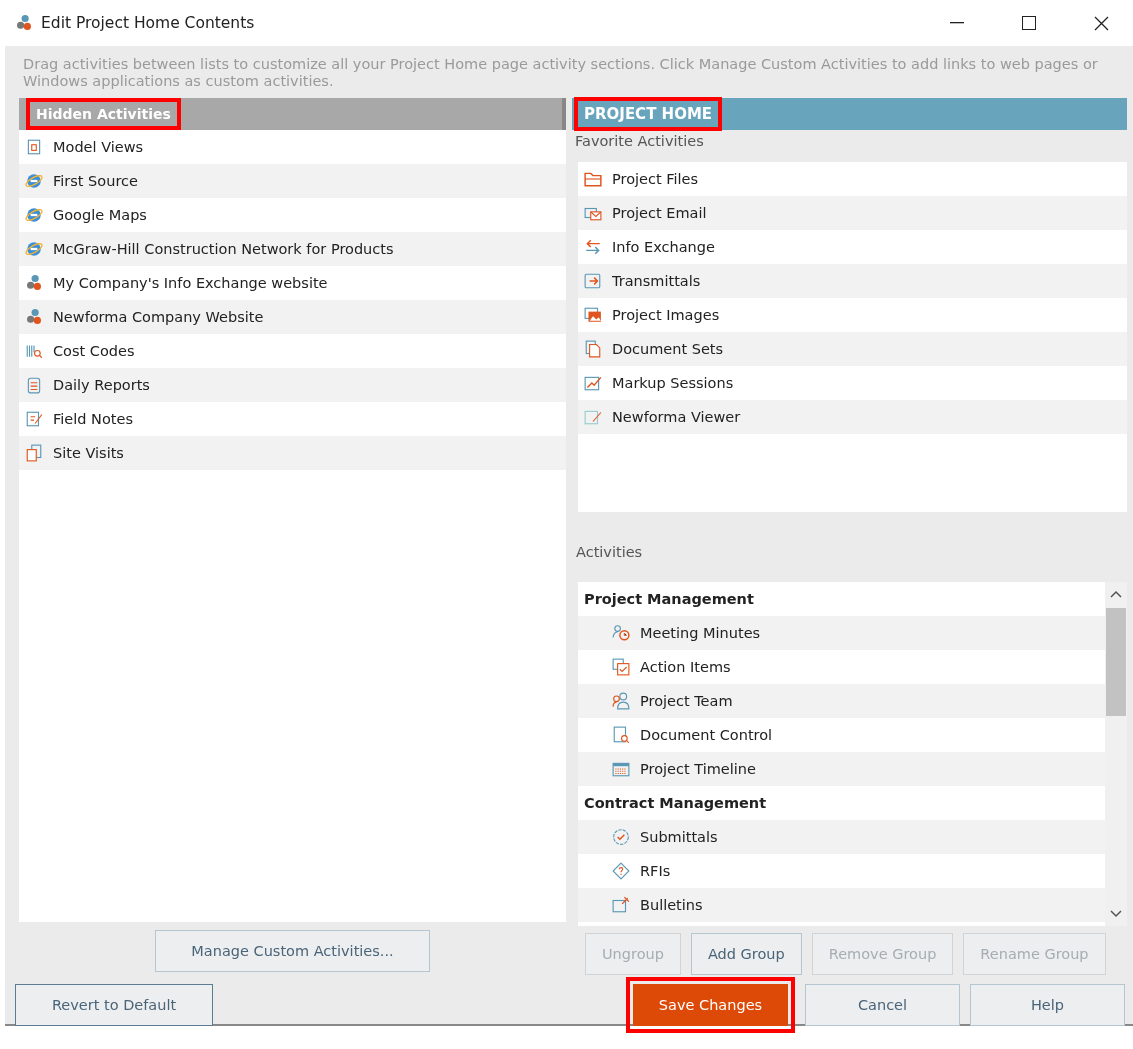 This screenshot has height=1049, width=1133. Describe the element at coordinates (593, 179) in the screenshot. I see `folder-icon` at that location.